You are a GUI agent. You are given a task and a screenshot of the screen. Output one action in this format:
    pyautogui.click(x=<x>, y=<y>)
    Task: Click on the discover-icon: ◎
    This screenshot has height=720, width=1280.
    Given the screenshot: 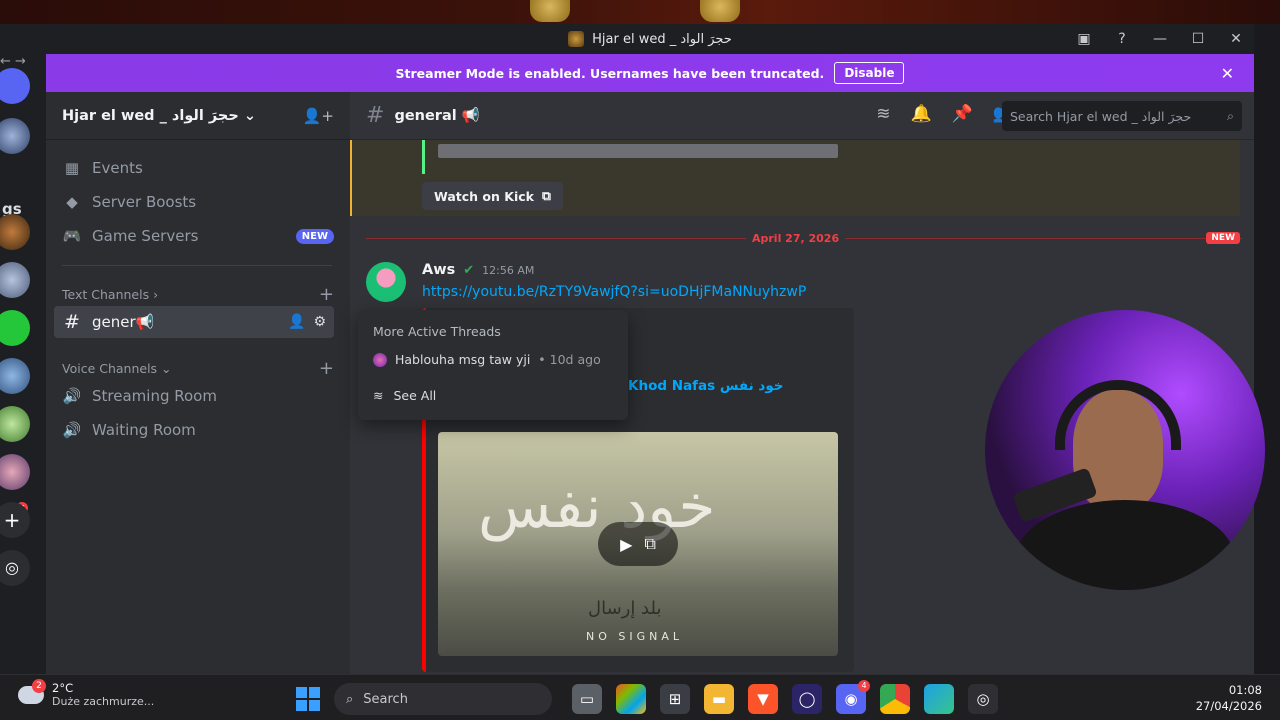 What is the action you would take?
    pyautogui.click(x=15, y=568)
    